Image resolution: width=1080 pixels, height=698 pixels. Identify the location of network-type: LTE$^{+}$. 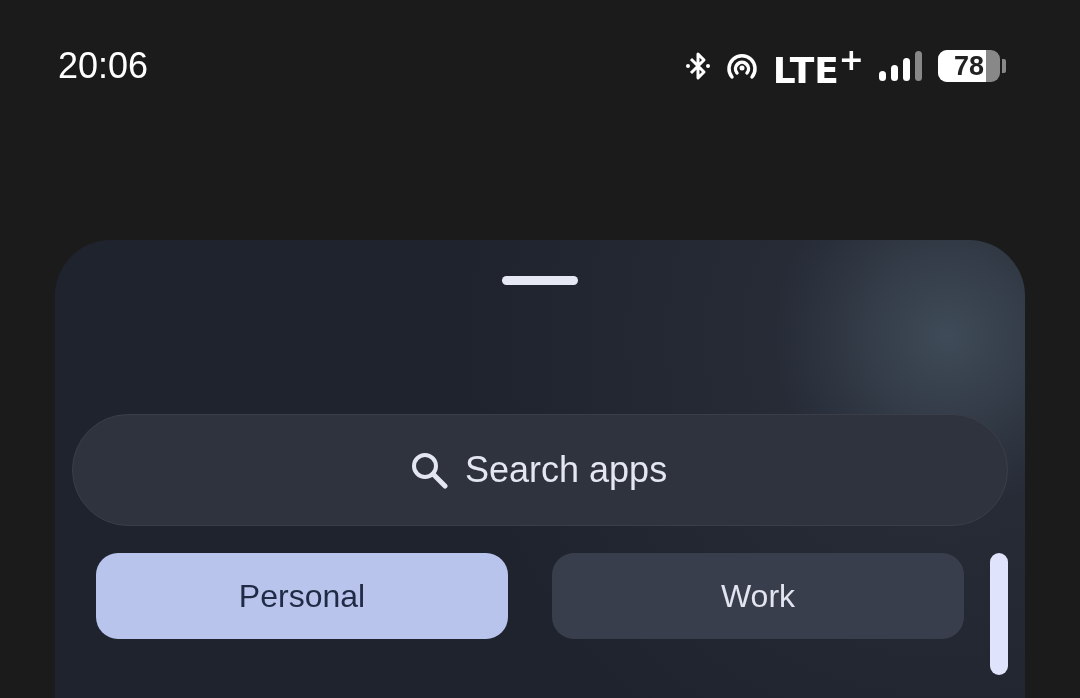
(818, 66).